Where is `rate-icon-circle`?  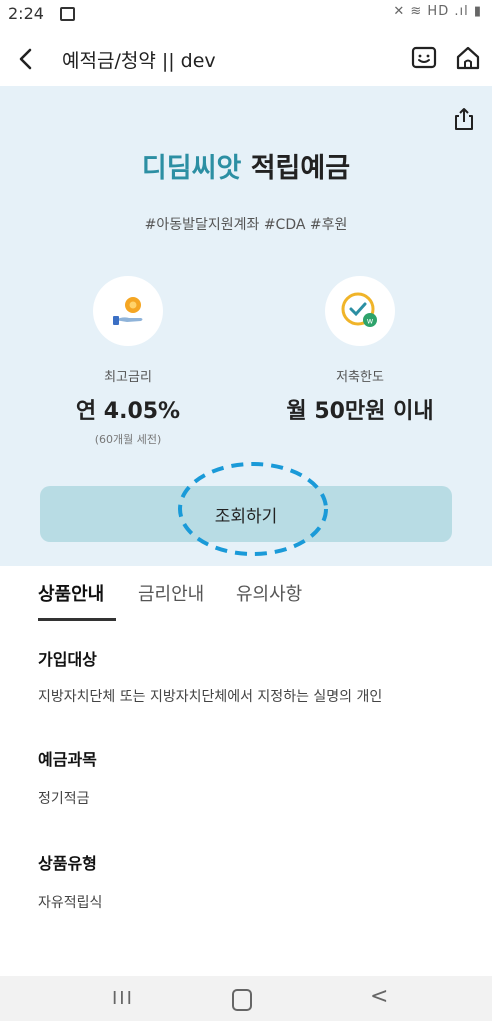 rate-icon-circle is located at coordinates (128, 311).